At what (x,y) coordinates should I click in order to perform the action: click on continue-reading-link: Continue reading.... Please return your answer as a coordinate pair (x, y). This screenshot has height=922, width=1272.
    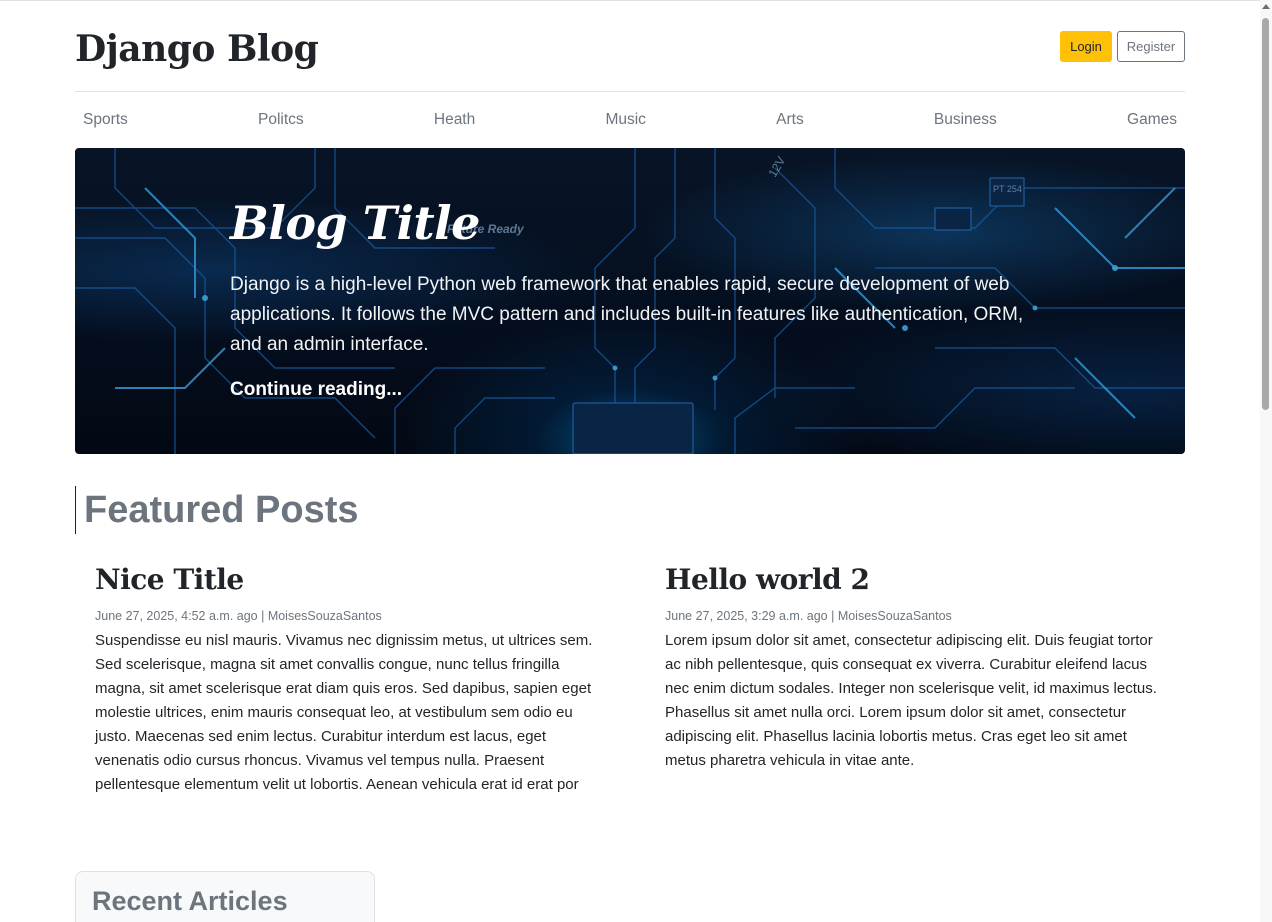
    Looking at the image, I should click on (316, 390).